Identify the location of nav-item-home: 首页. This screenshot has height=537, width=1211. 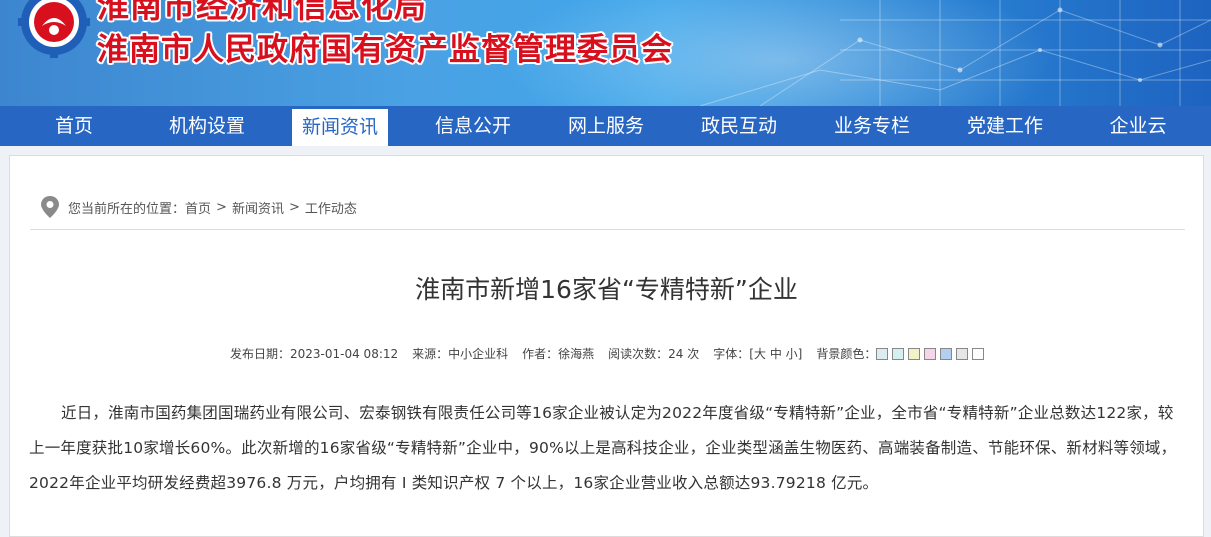
(74, 126).